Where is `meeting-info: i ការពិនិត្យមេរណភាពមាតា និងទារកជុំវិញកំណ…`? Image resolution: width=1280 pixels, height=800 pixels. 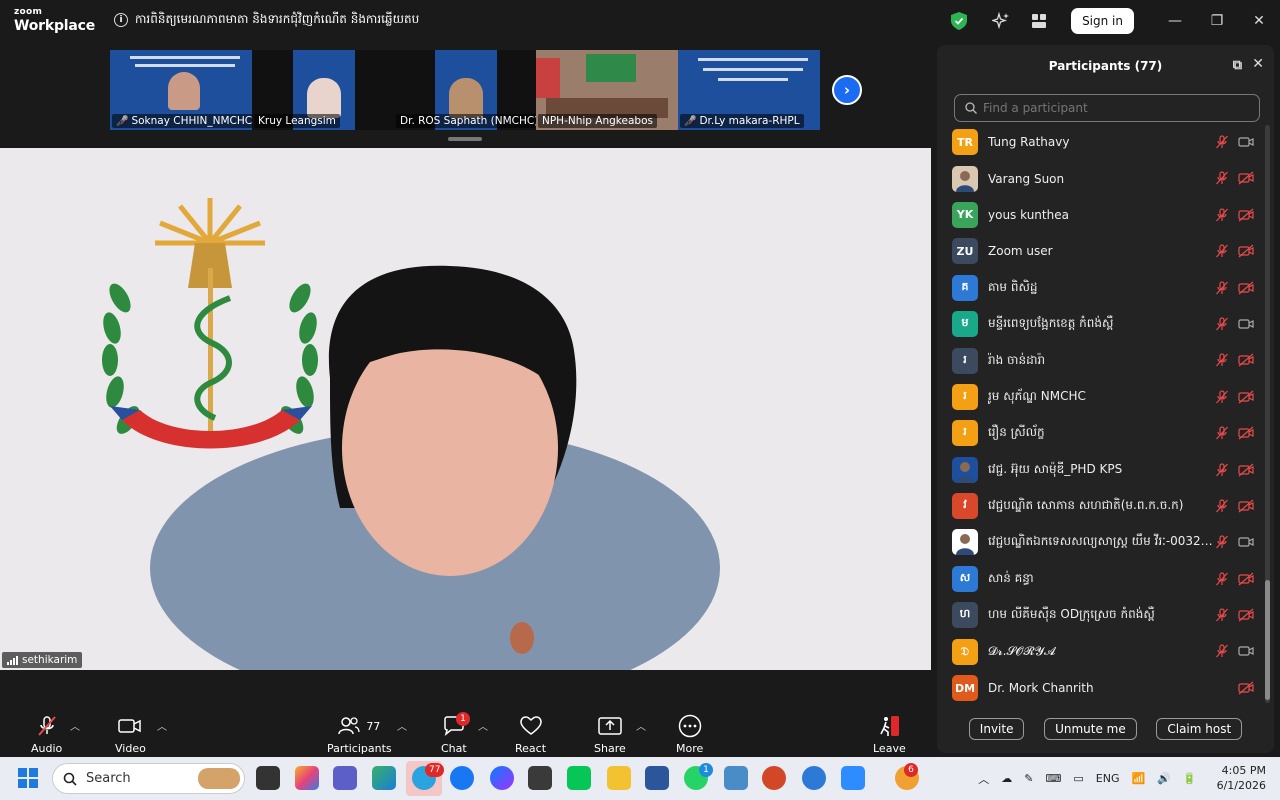 meeting-info: i ការពិនិត្យមេរណភាពមាតា និងទារកជុំវិញកំណ… is located at coordinates (266, 20).